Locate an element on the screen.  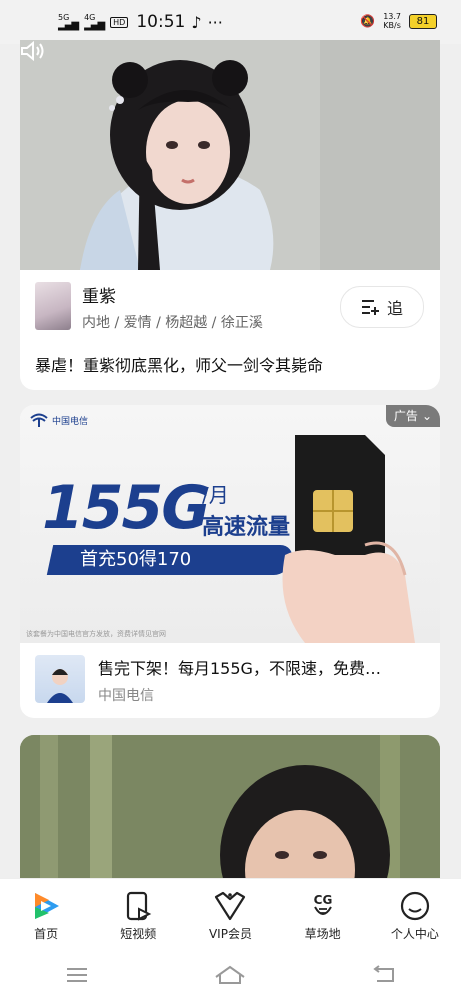
ad-per-month: /月 is located at coordinates (215, 495).